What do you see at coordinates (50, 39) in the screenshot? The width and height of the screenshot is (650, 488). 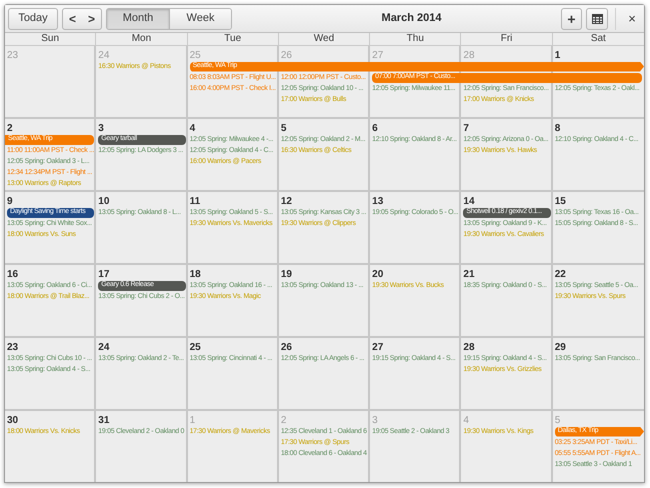 I see `weekday-label: Sun` at bounding box center [50, 39].